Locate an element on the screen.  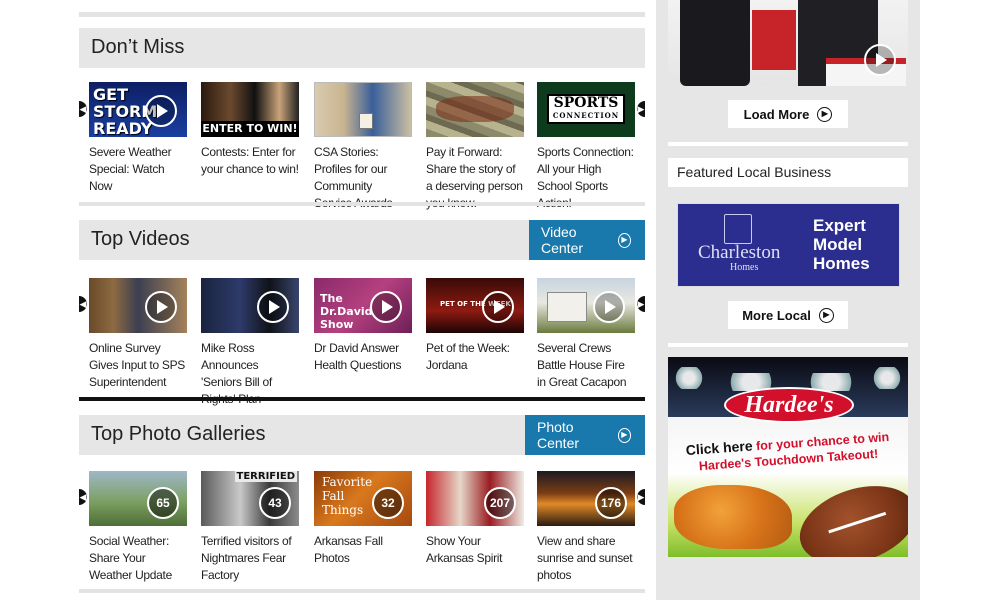
red-sign-shape is located at coordinates (774, 40).